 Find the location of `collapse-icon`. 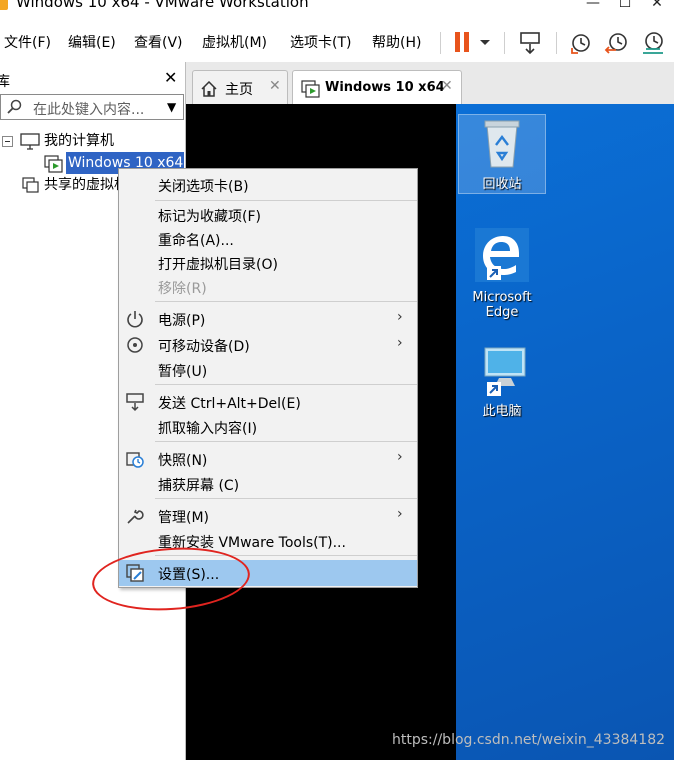

collapse-icon is located at coordinates (7, 141).